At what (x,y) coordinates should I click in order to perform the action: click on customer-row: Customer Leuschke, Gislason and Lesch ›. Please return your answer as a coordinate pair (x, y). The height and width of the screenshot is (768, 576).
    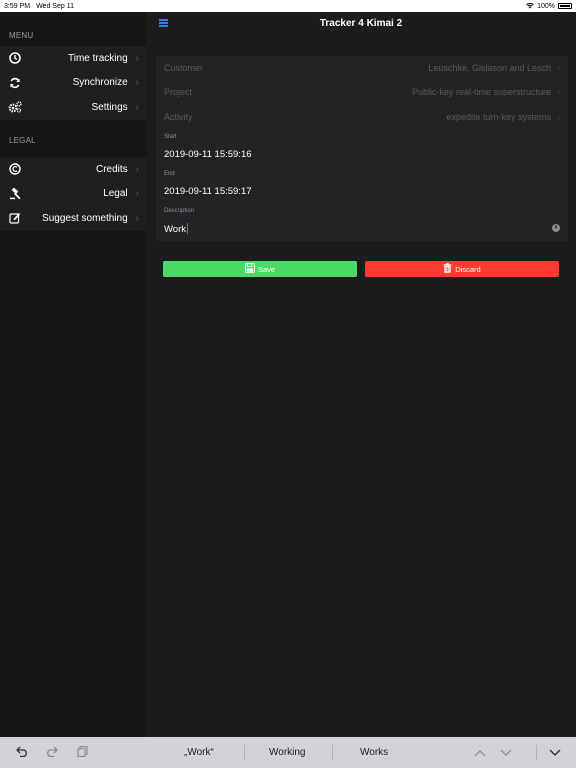
    Looking at the image, I should click on (362, 68).